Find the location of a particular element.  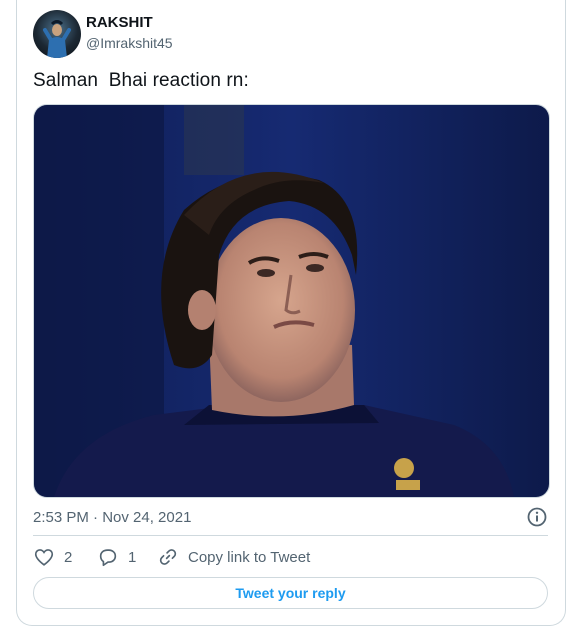

author-avatar is located at coordinates (57, 34).